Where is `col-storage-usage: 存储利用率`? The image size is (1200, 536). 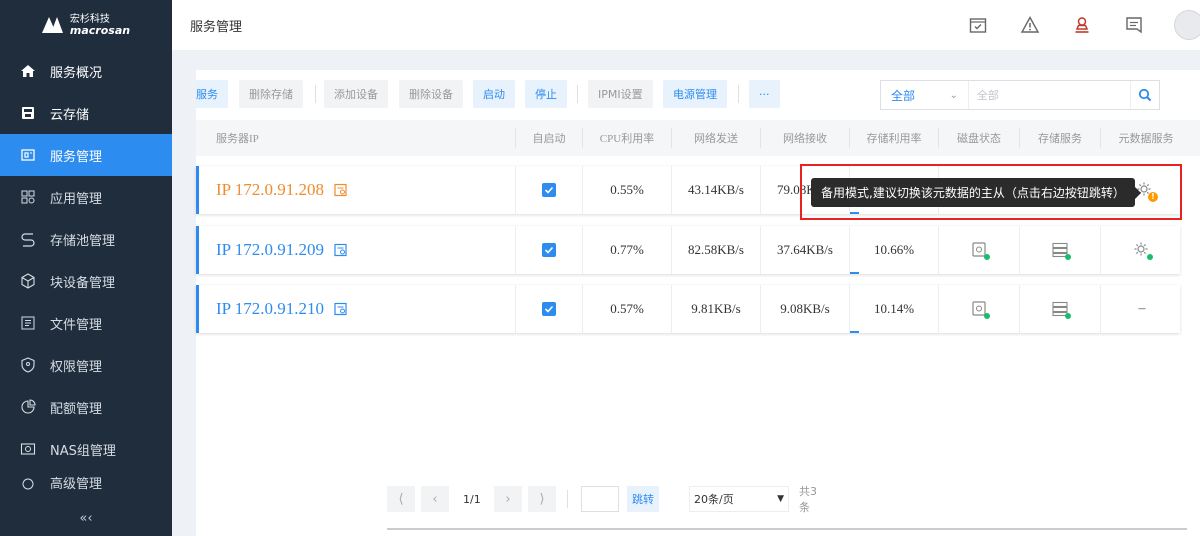
col-storage-usage: 存储利用率 is located at coordinates (894, 138).